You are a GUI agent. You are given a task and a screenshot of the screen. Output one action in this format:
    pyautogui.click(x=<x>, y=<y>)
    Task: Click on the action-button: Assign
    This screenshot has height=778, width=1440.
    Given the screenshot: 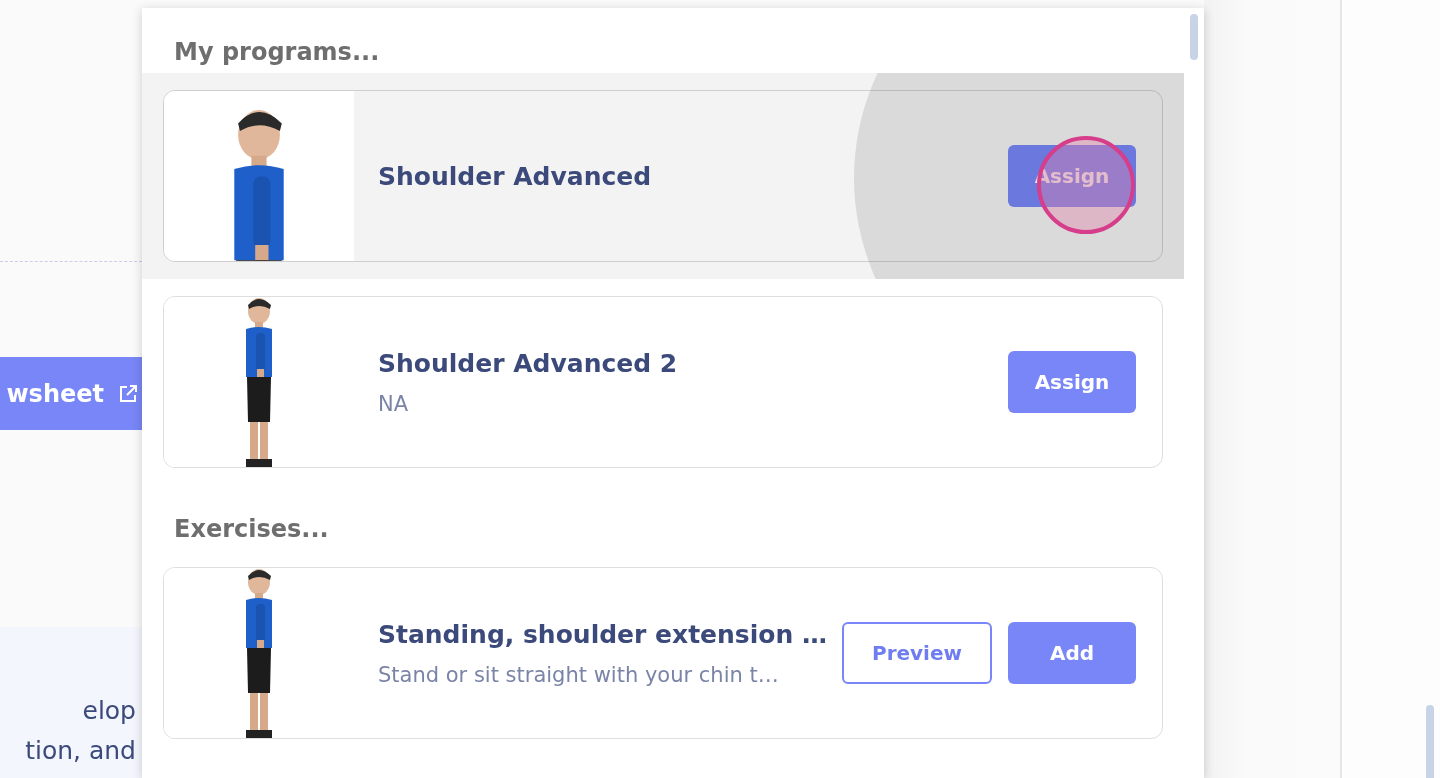 What is the action you would take?
    pyautogui.click(x=1072, y=382)
    